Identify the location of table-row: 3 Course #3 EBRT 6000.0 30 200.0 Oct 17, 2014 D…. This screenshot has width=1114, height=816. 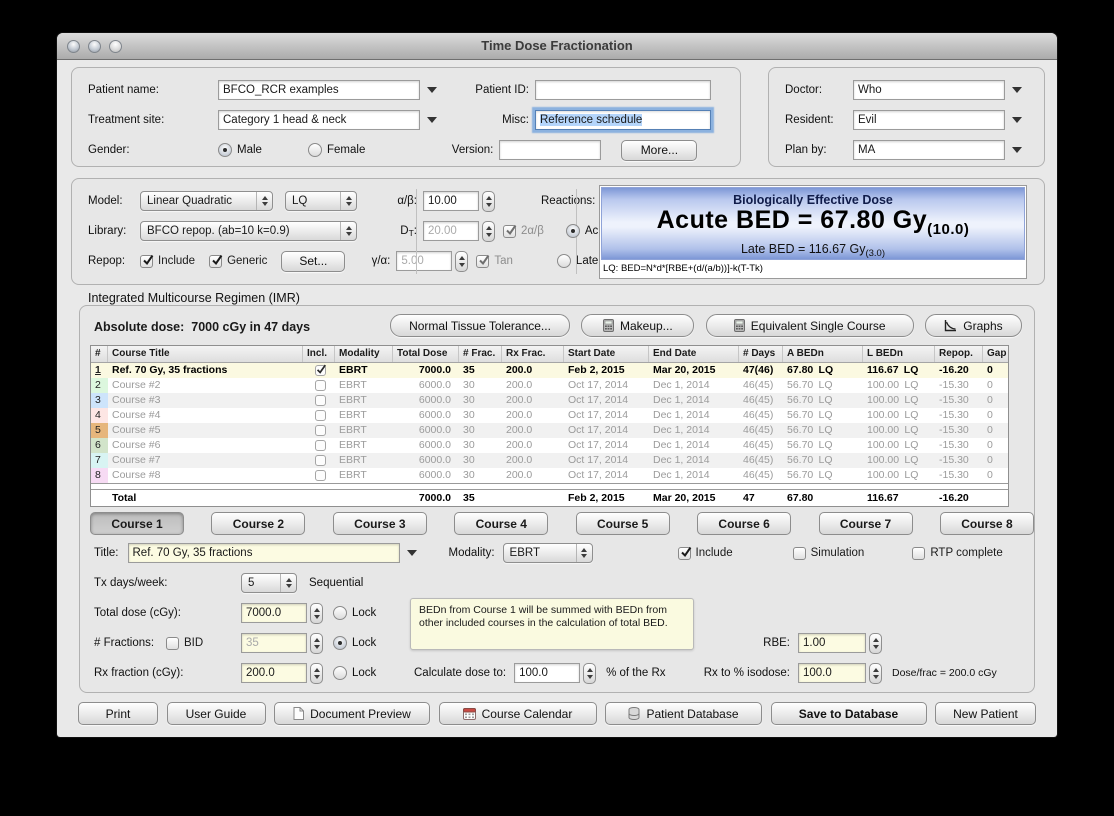
(549, 400).